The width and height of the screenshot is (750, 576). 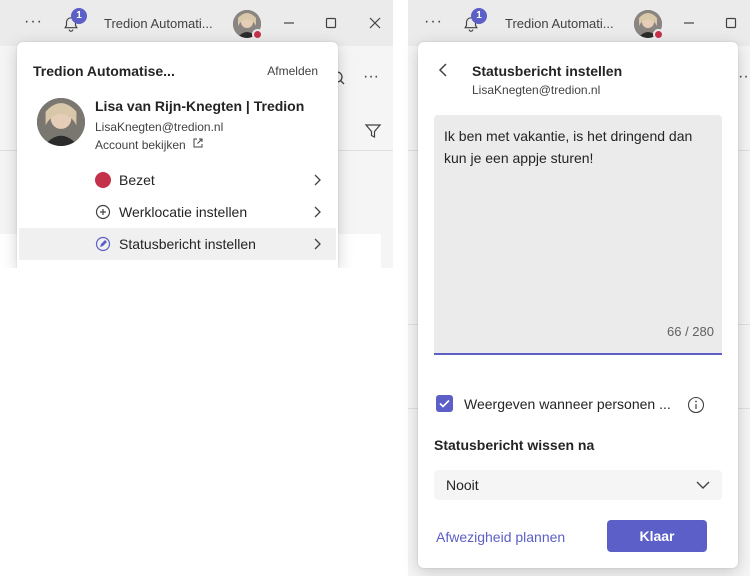 What do you see at coordinates (137, 180) in the screenshot?
I see `menu-item-label: Bezet` at bounding box center [137, 180].